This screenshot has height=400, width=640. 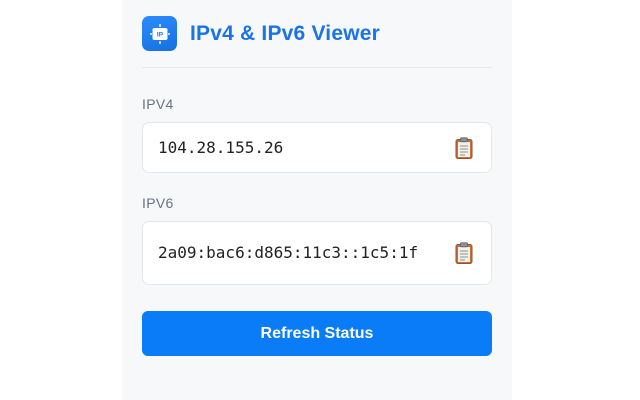 I want to click on header: IP IPv4 & IPv6 Viewer, so click(x=317, y=34).